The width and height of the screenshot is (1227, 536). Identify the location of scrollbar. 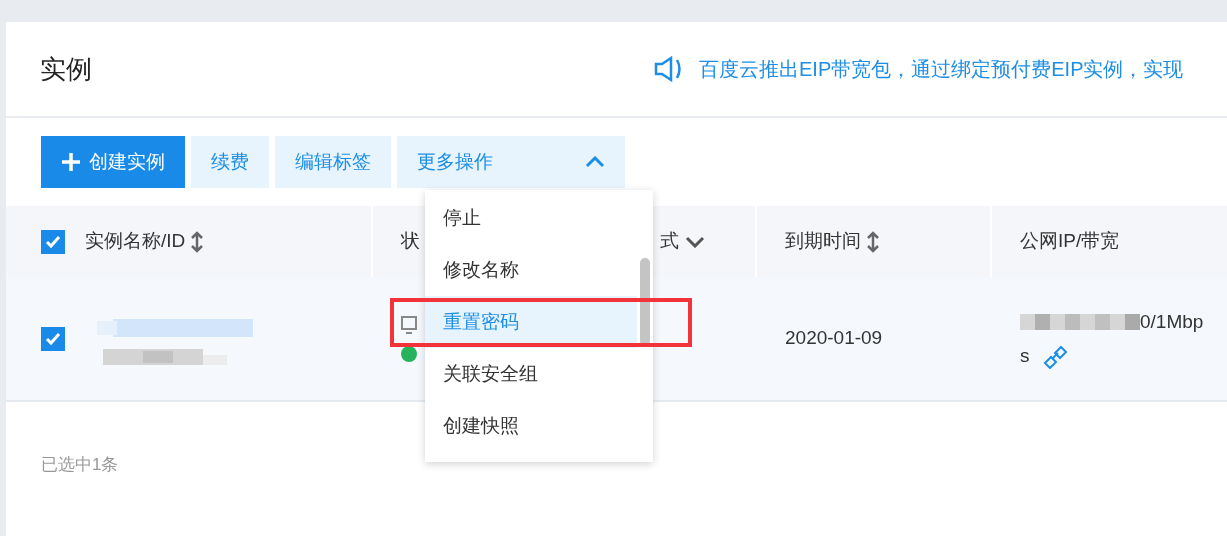
(645, 302).